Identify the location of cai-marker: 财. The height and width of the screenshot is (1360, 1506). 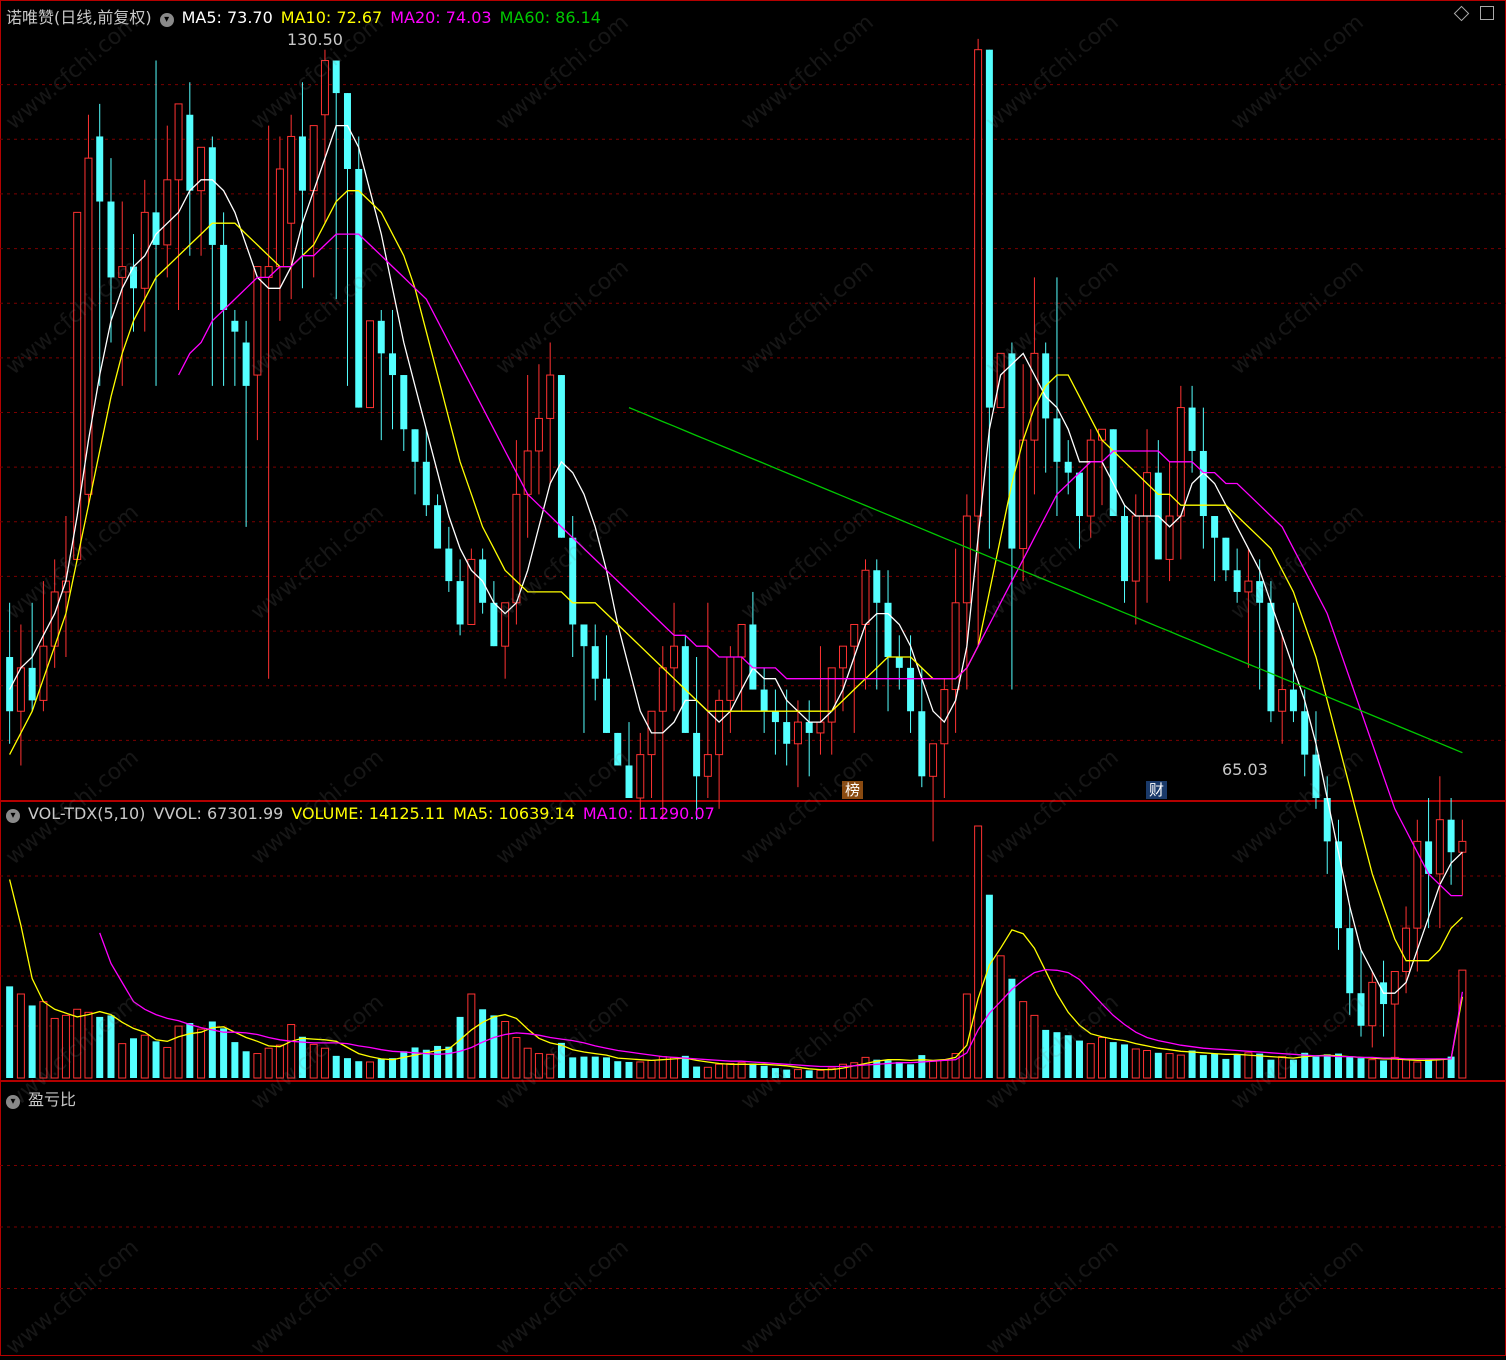
(1157, 790).